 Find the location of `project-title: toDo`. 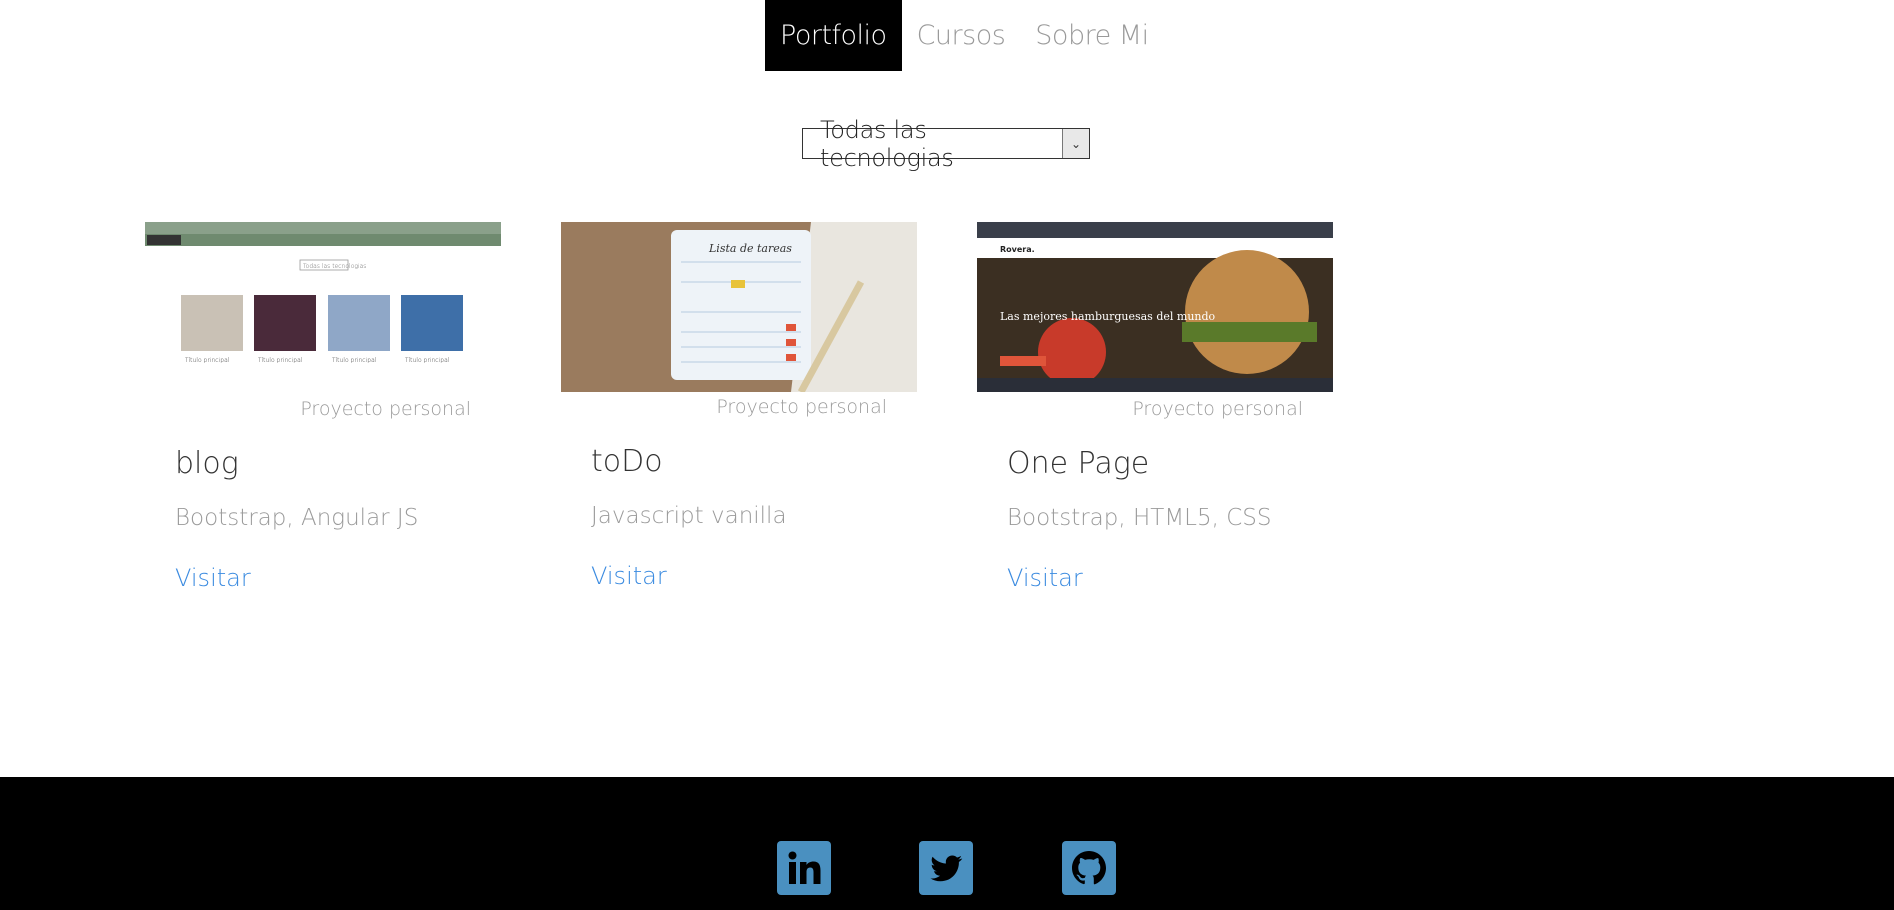

project-title: toDo is located at coordinates (627, 461).